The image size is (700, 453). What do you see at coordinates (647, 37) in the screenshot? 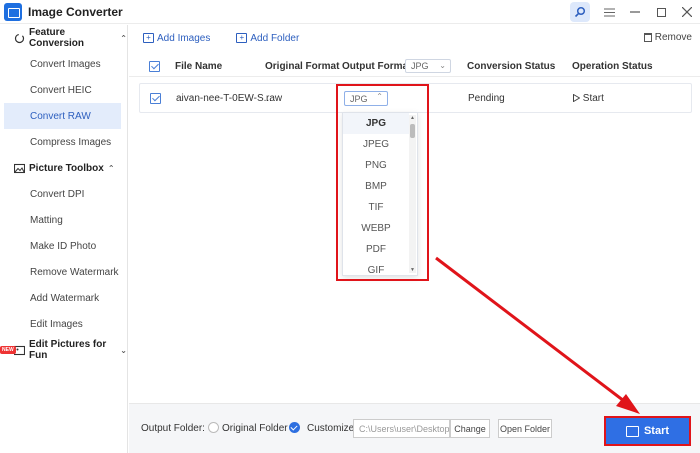
I see `trash-icon` at bounding box center [647, 37].